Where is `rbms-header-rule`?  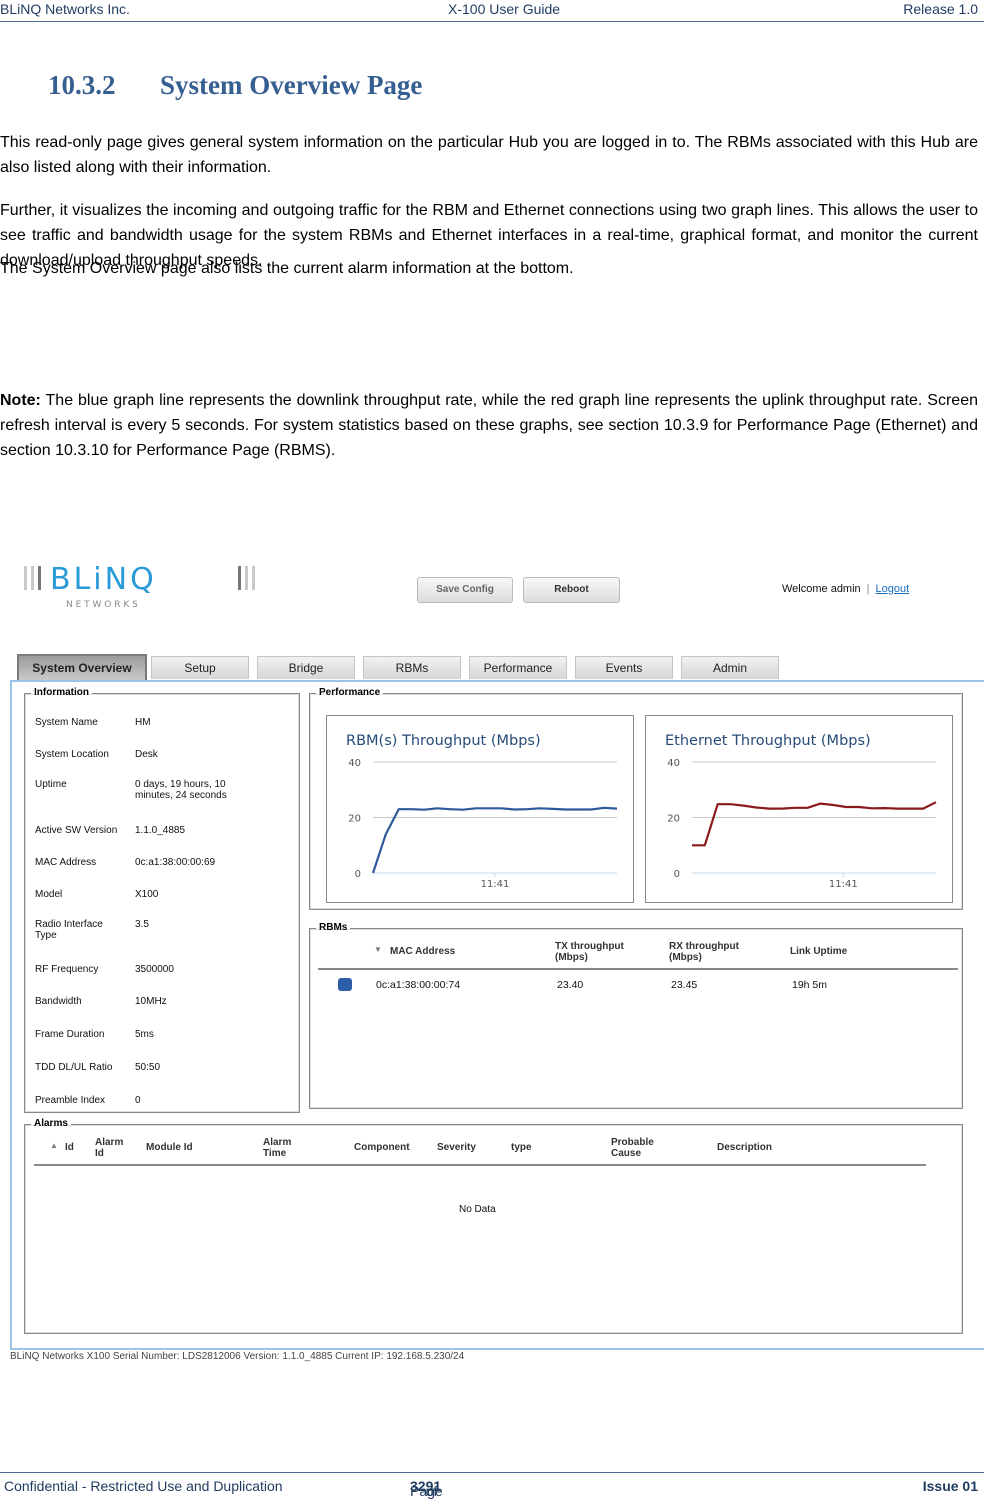
rbms-header-rule is located at coordinates (638, 969).